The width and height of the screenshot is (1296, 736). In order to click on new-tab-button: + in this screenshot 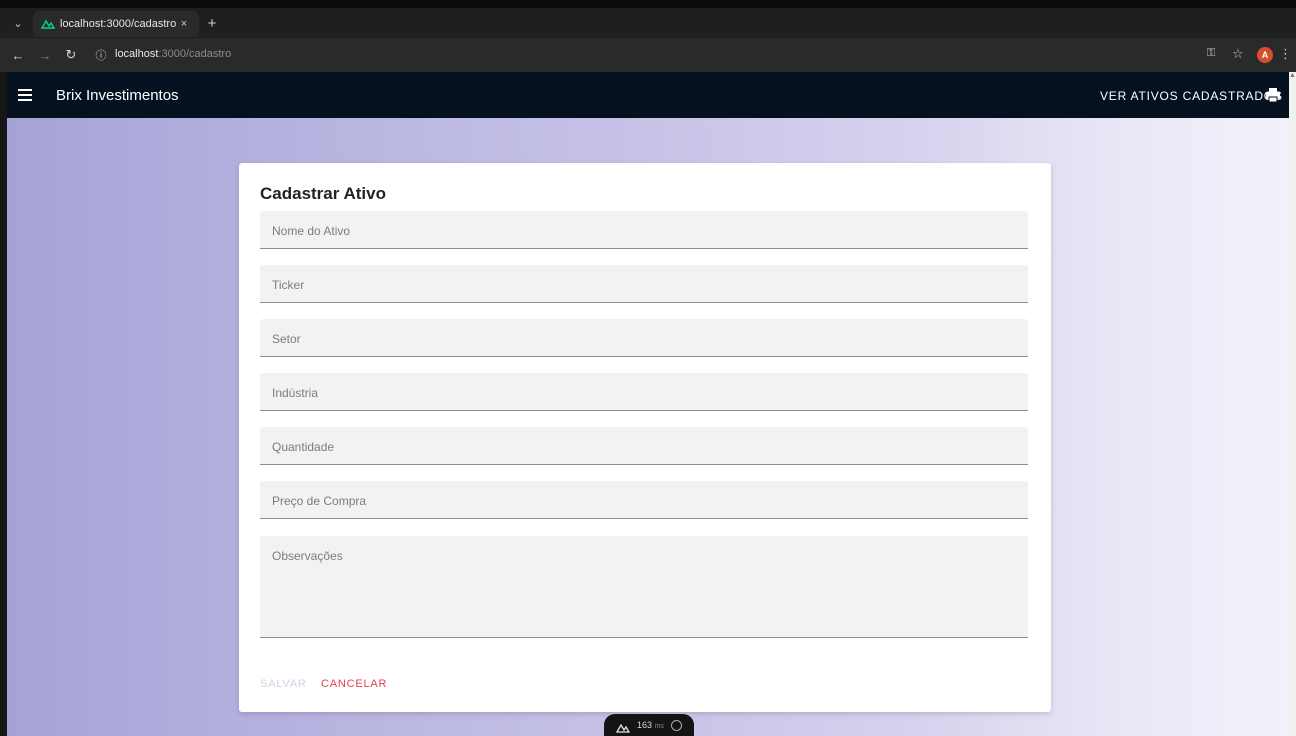, I will do `click(212, 23)`.